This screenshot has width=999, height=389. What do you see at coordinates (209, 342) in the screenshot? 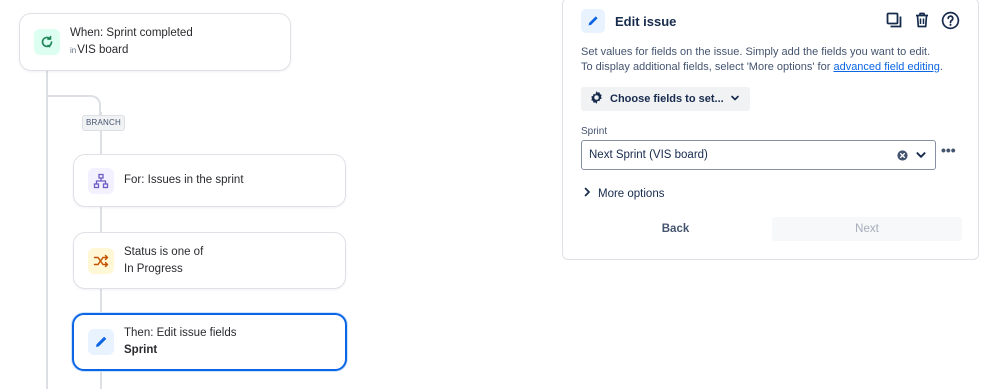
I see `action-card: Then: Edit issue fields Sprint` at bounding box center [209, 342].